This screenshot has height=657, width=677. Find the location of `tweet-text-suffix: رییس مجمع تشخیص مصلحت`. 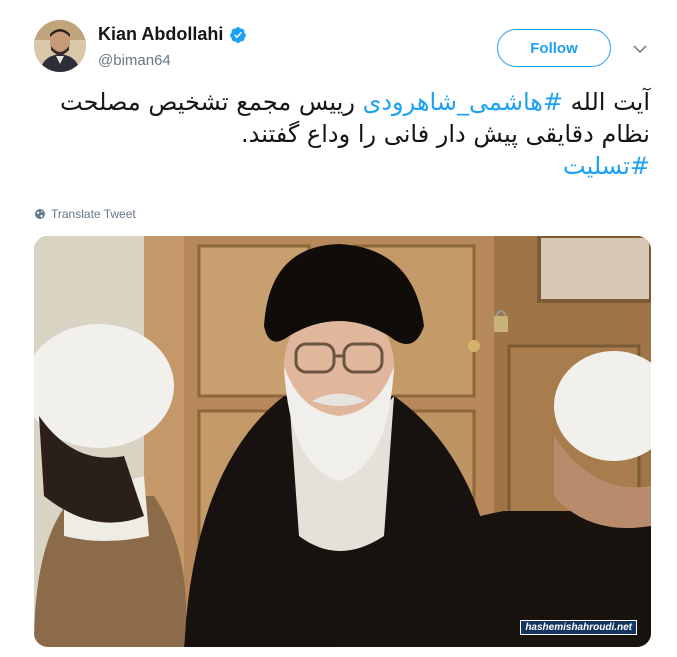

tweet-text-suffix: رییس مجمع تشخیص مصلحت is located at coordinates (211, 102).